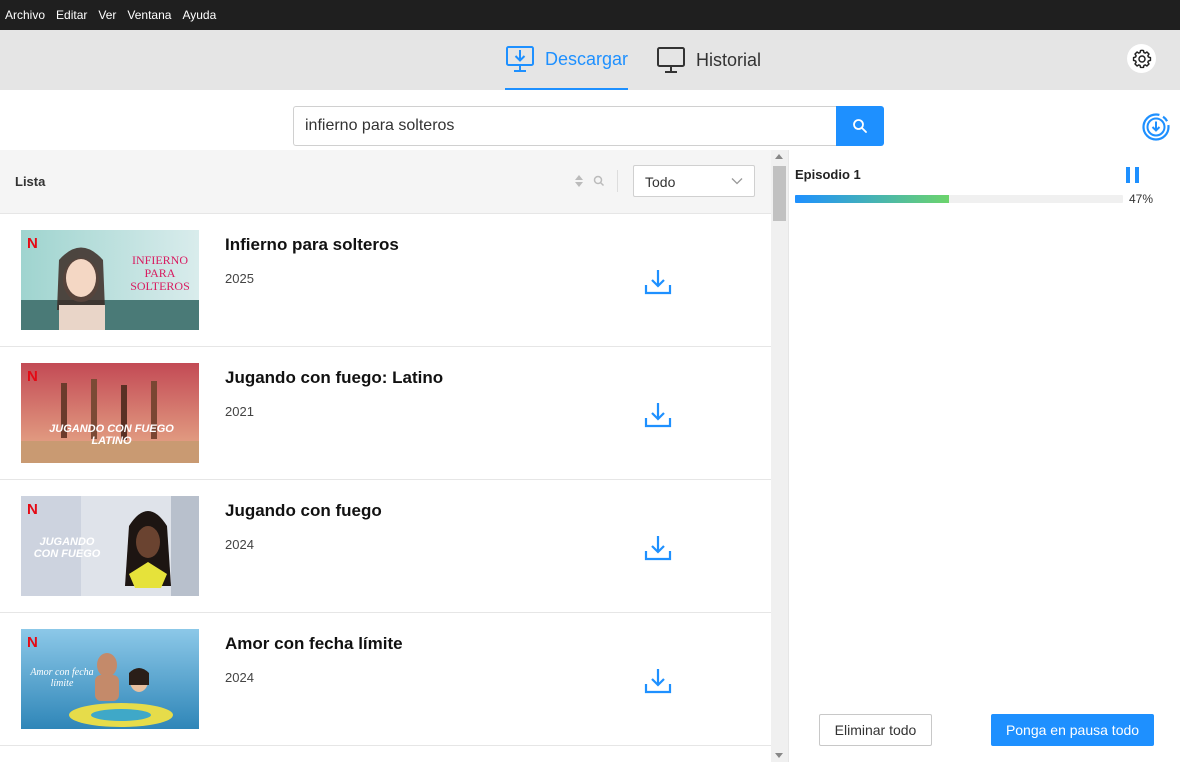 This screenshot has width=1180, height=762. Describe the element at coordinates (779, 456) in the screenshot. I see `list-scrollbar` at that location.